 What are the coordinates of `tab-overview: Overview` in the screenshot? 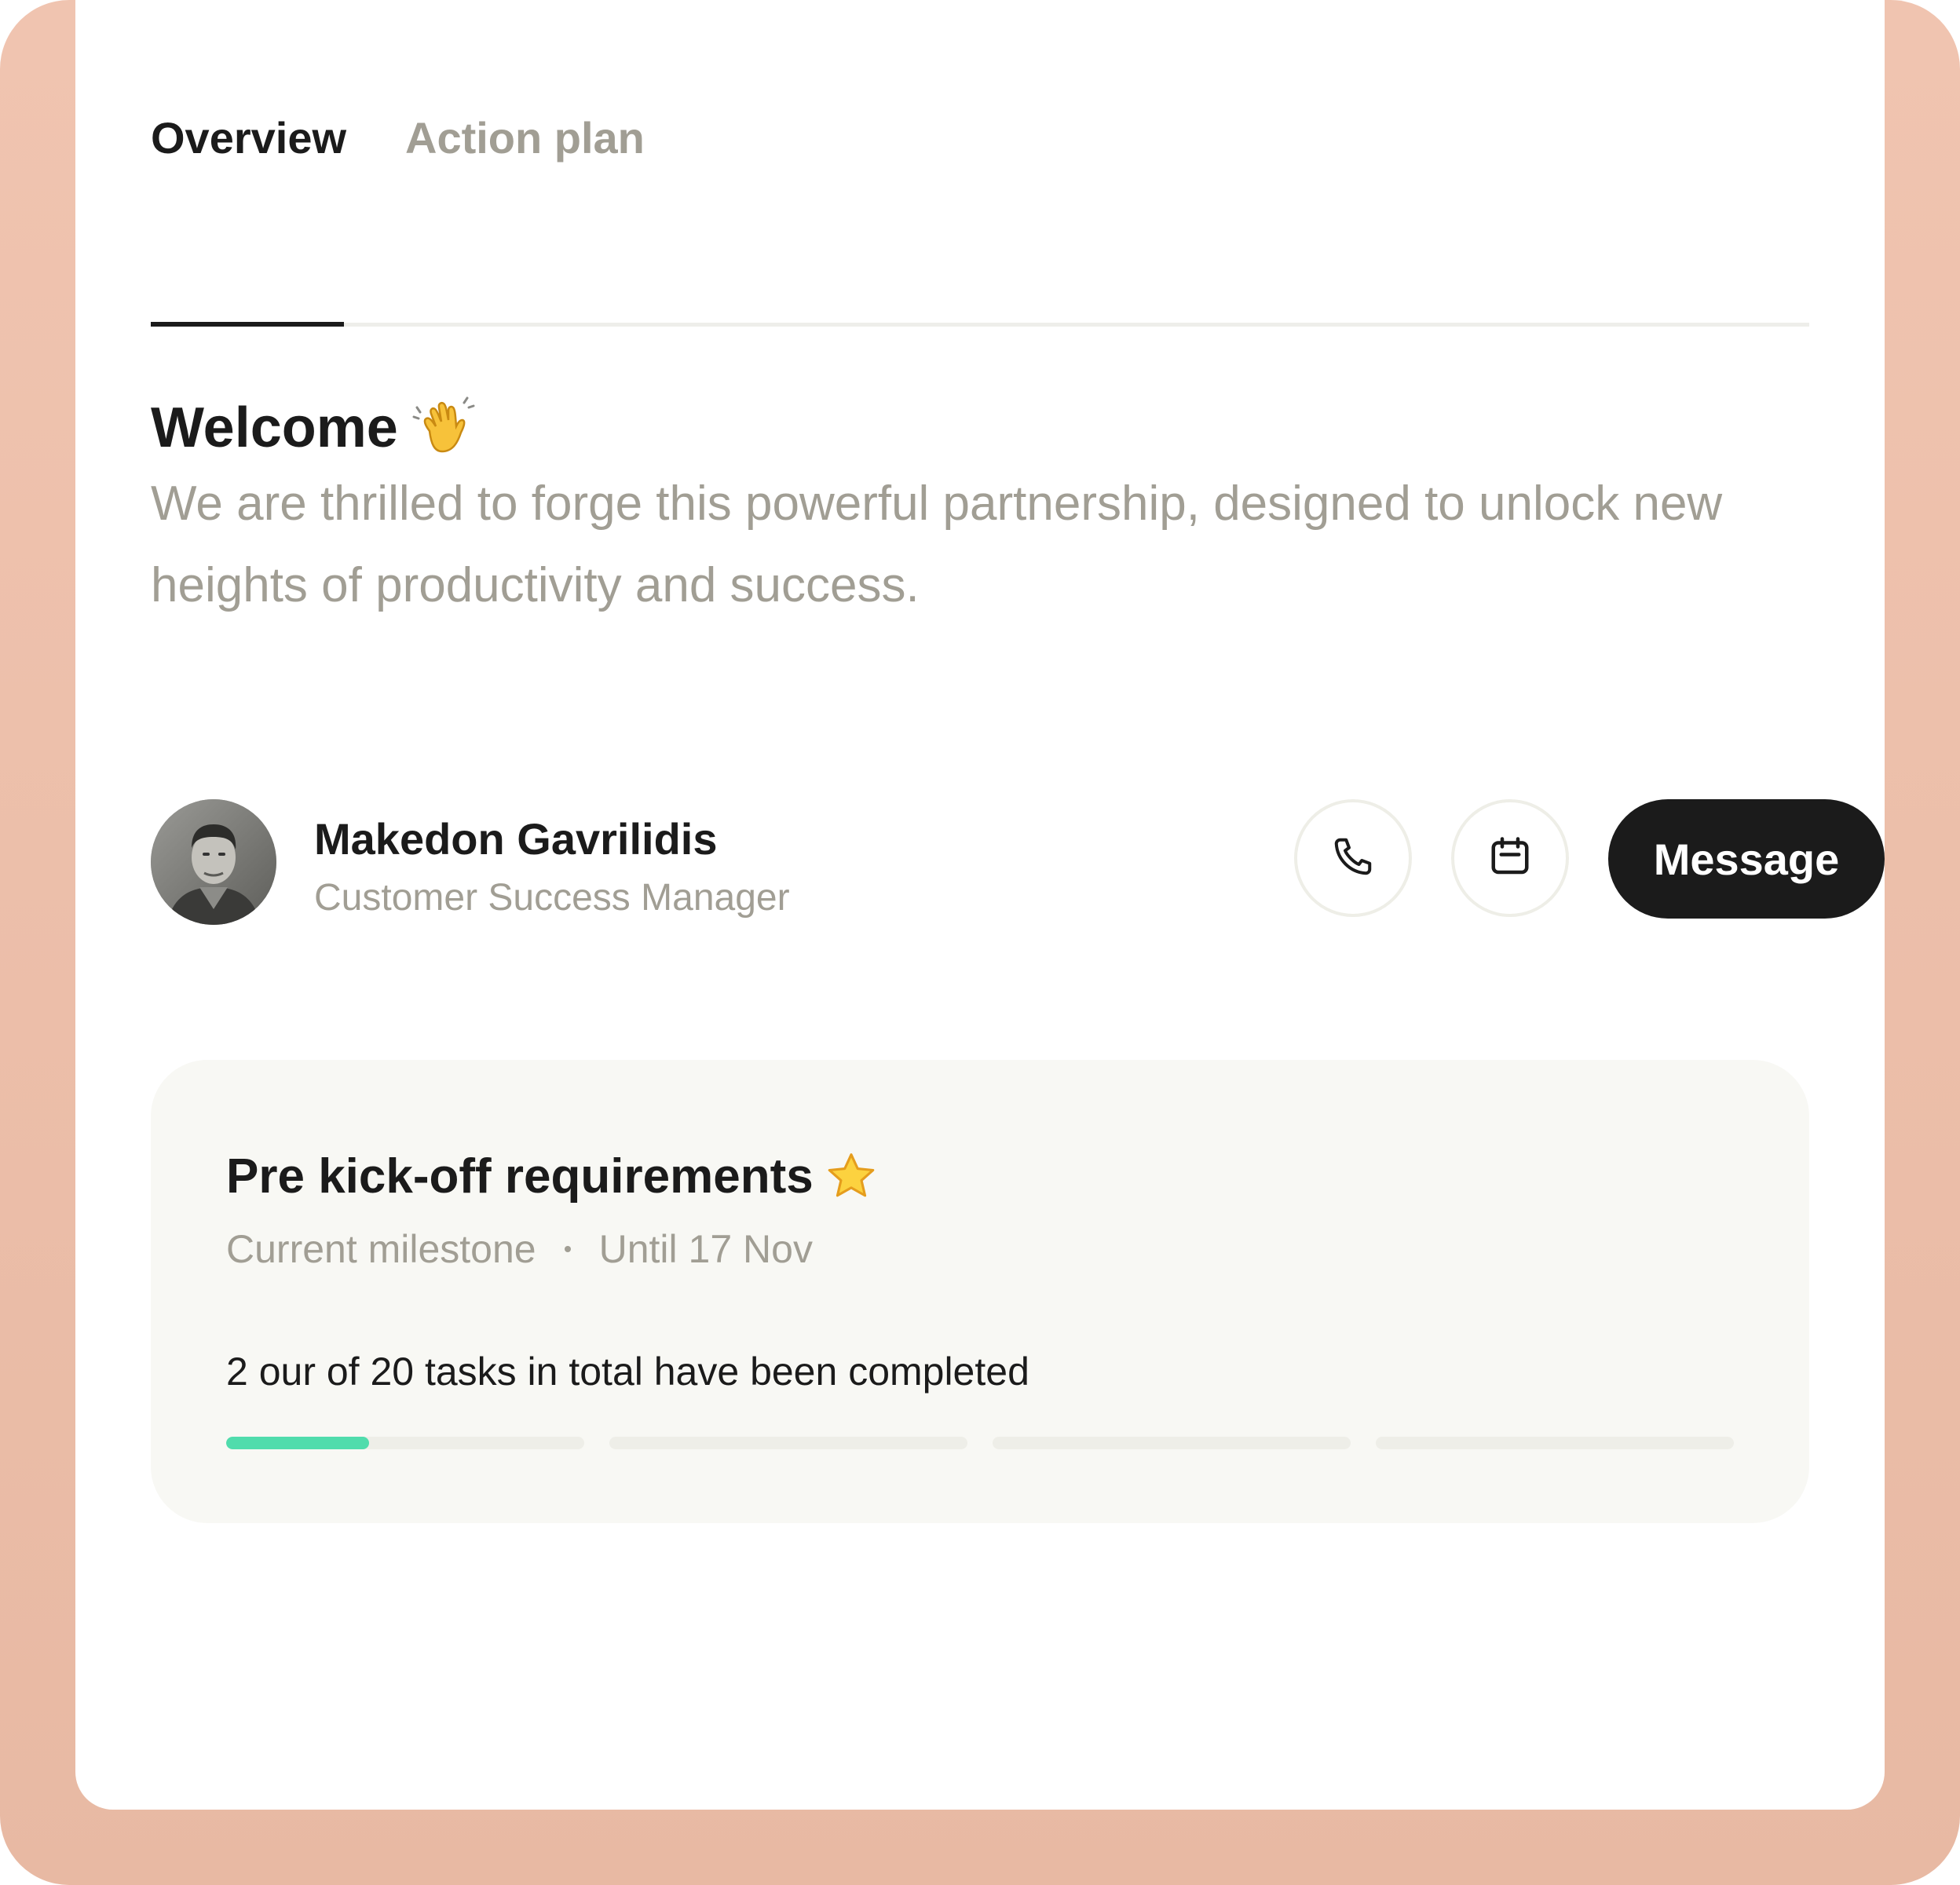 It's located at (248, 138).